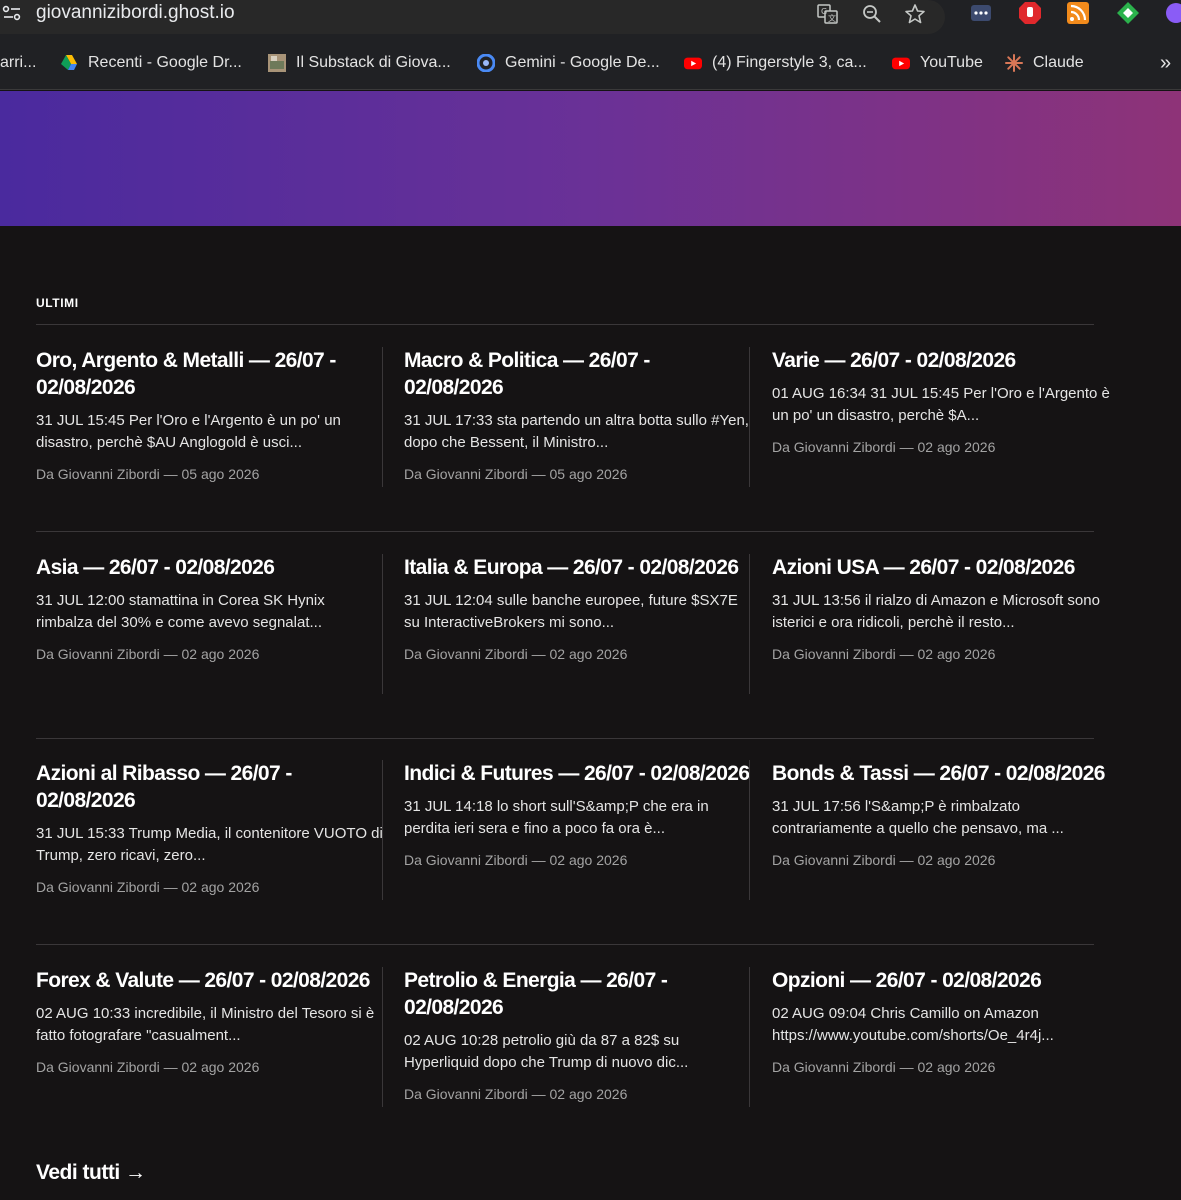 The height and width of the screenshot is (1200, 1181). I want to click on bookmark-youtube: YouTube, so click(937, 63).